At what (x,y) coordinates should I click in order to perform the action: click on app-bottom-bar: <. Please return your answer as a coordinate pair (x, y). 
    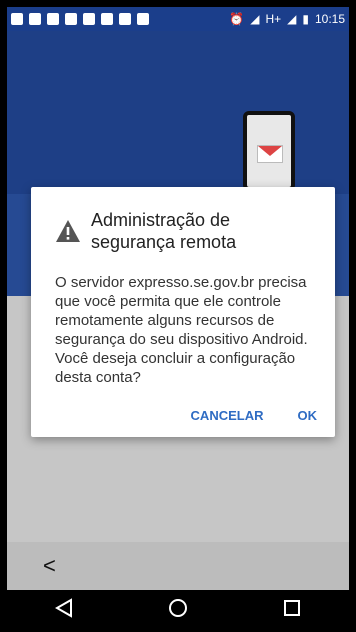
    Looking at the image, I should click on (178, 566).